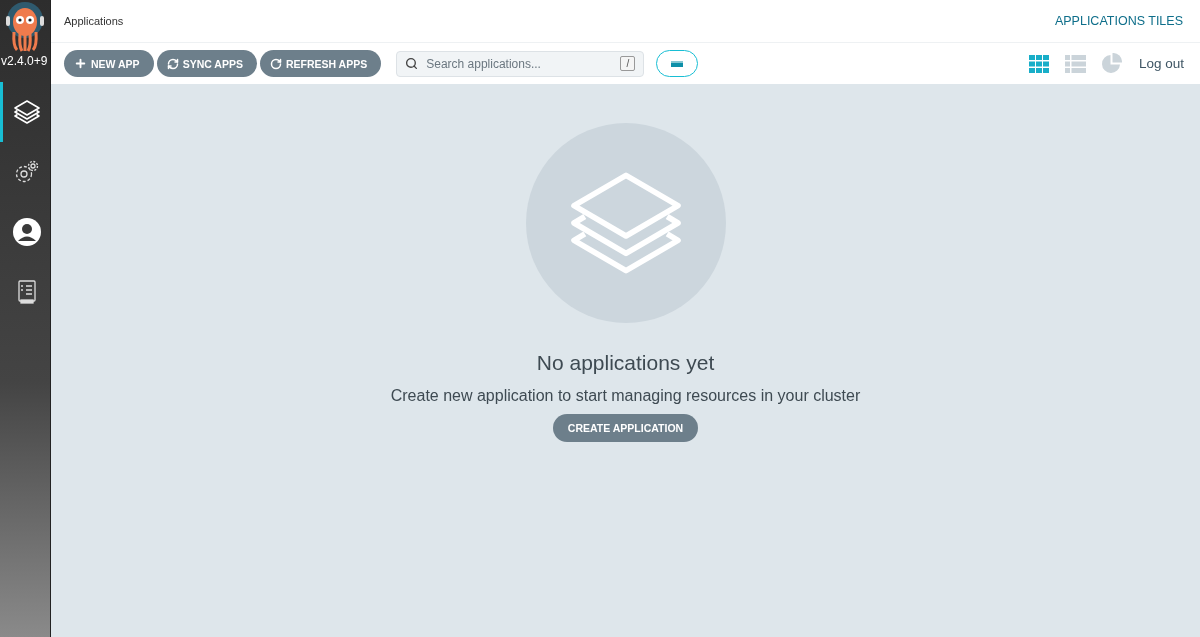 The height and width of the screenshot is (637, 1200). What do you see at coordinates (26, 112) in the screenshot?
I see `layers-icon` at bounding box center [26, 112].